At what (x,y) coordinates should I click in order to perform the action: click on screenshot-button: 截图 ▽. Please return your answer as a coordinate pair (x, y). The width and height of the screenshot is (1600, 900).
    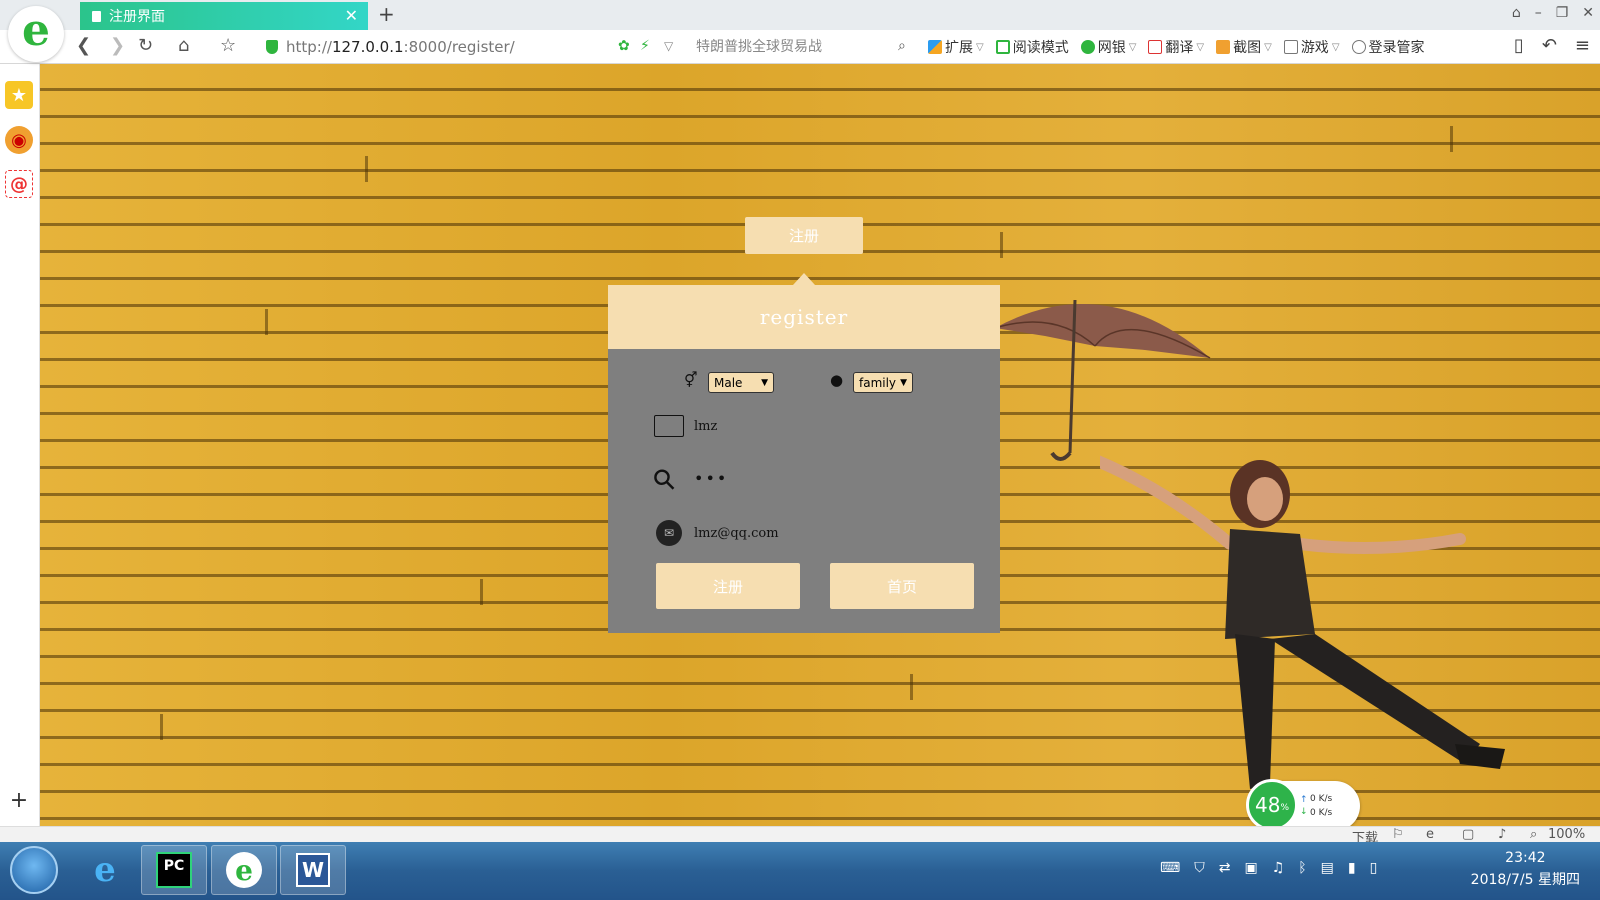
    Looking at the image, I should click on (1244, 47).